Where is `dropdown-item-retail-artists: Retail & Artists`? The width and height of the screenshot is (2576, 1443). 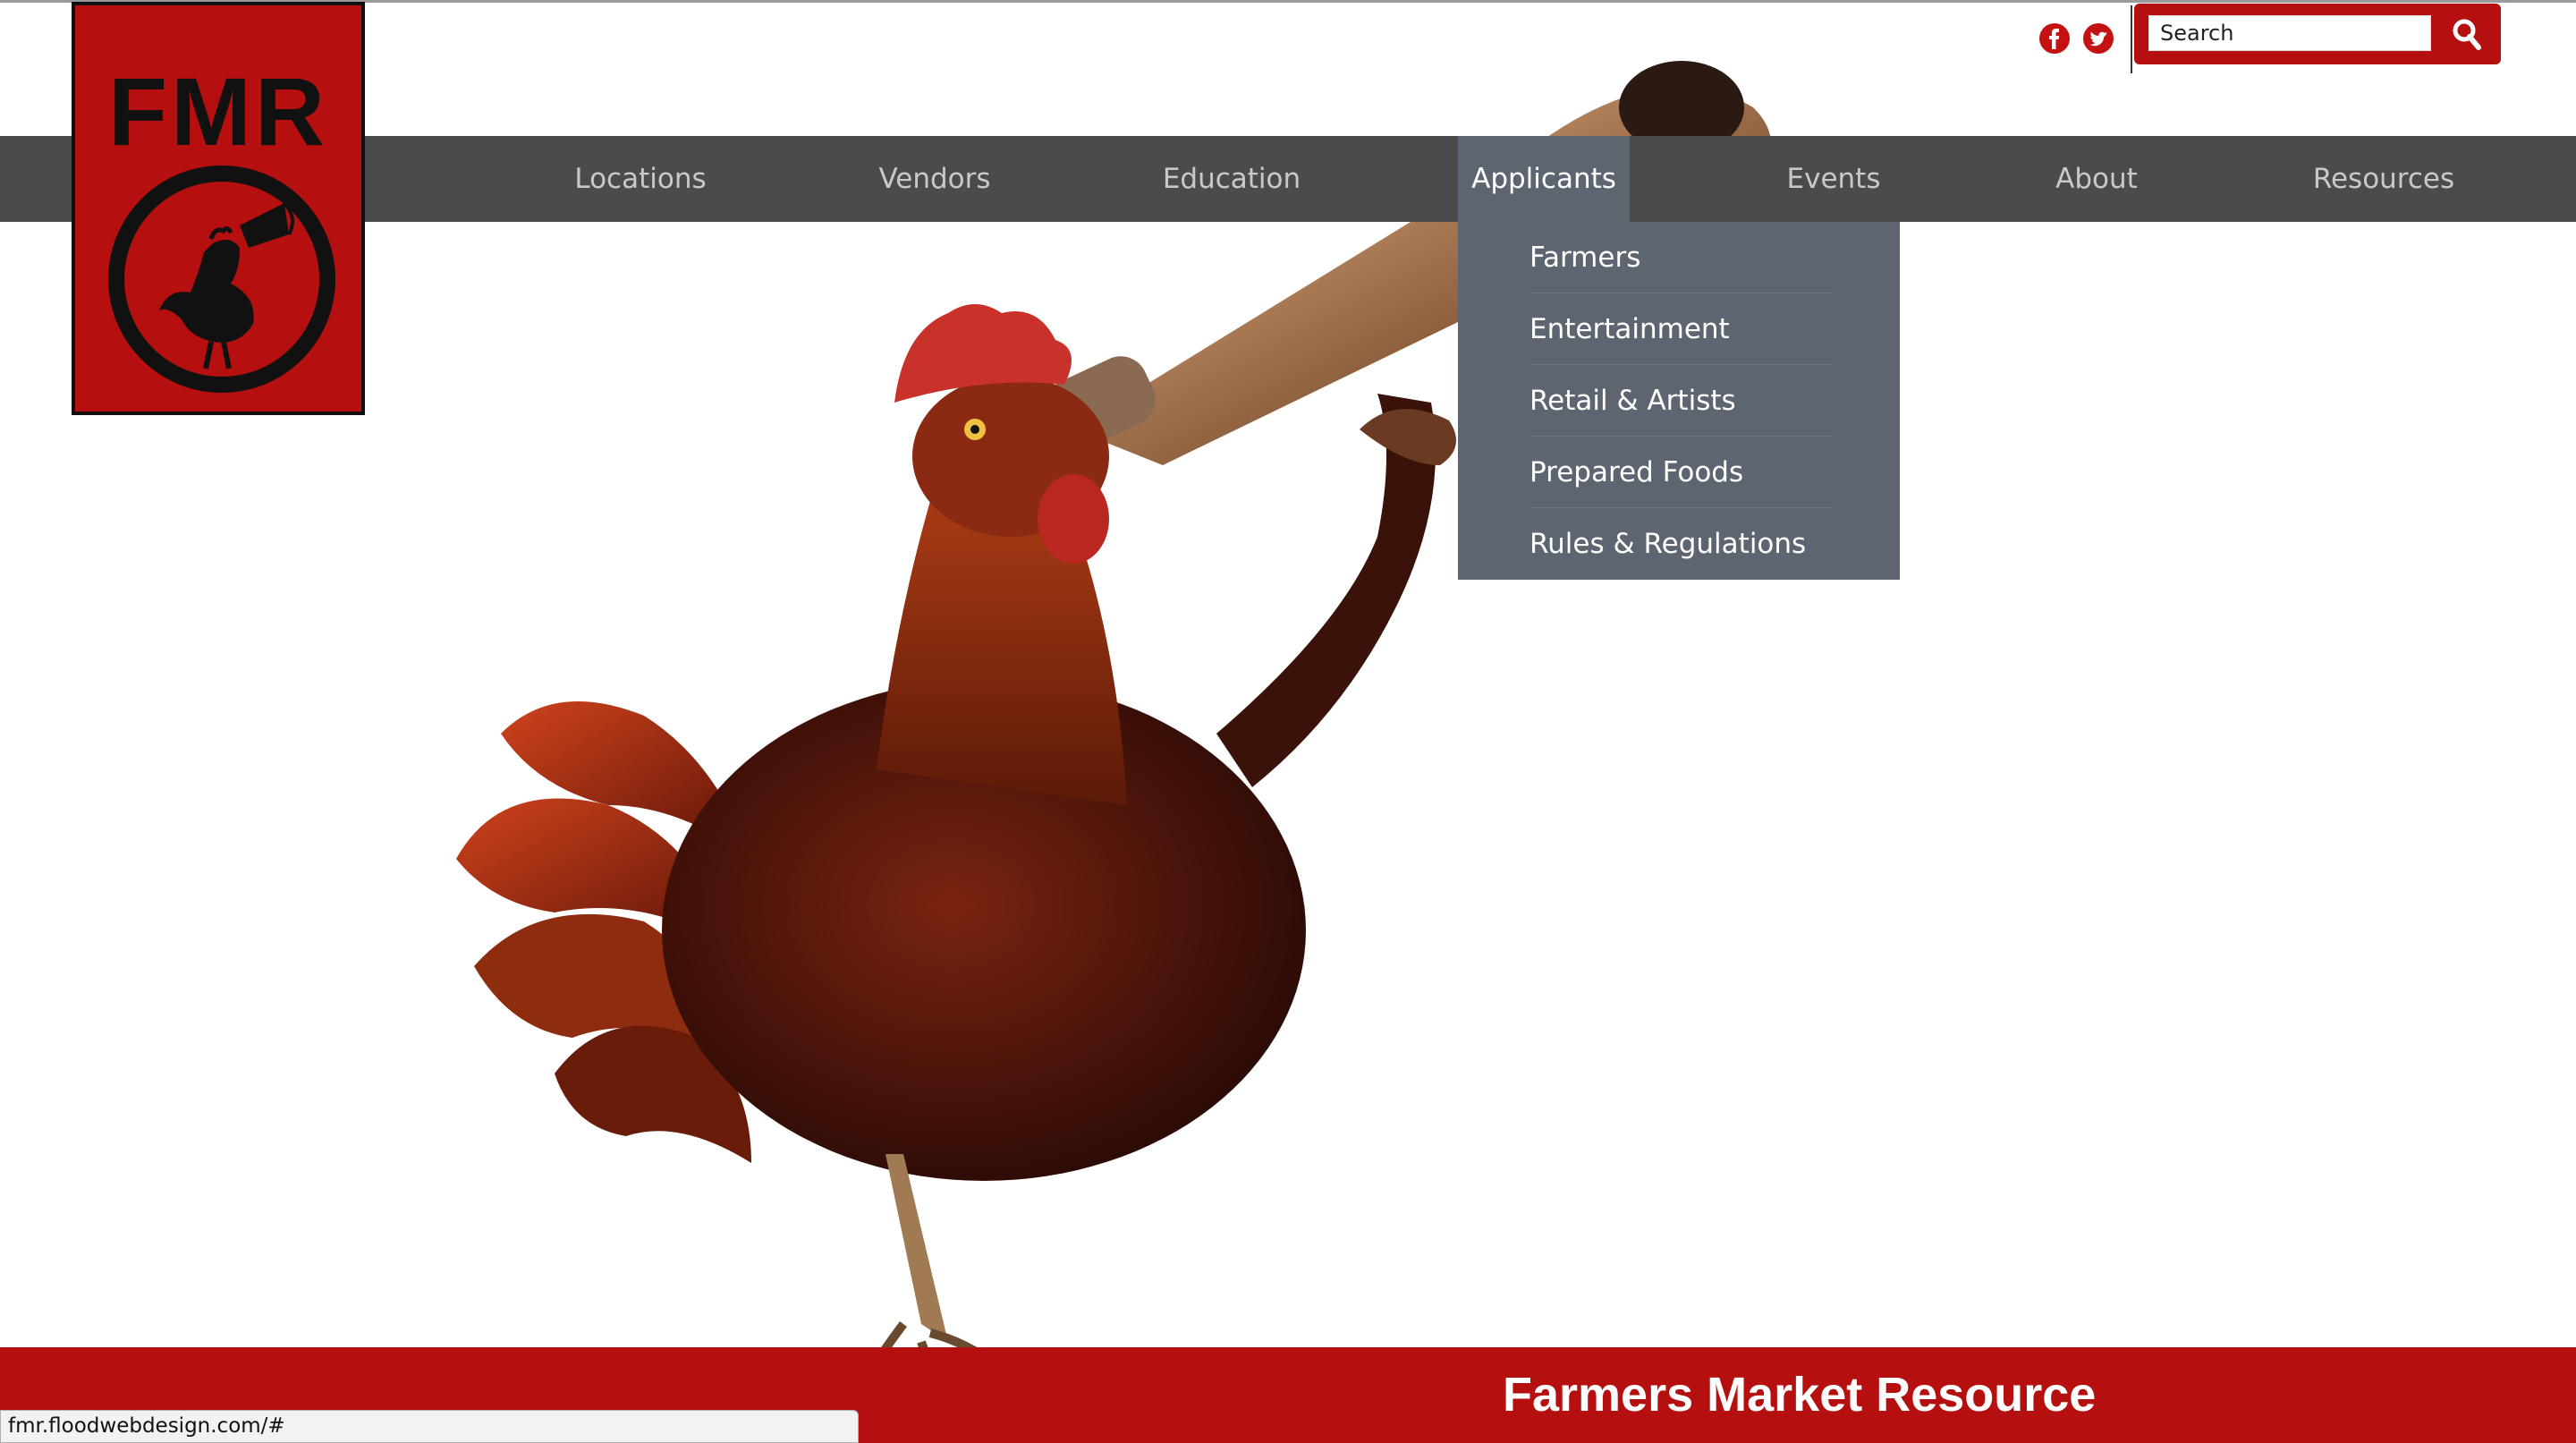 dropdown-item-retail-artists: Retail & Artists is located at coordinates (1682, 401).